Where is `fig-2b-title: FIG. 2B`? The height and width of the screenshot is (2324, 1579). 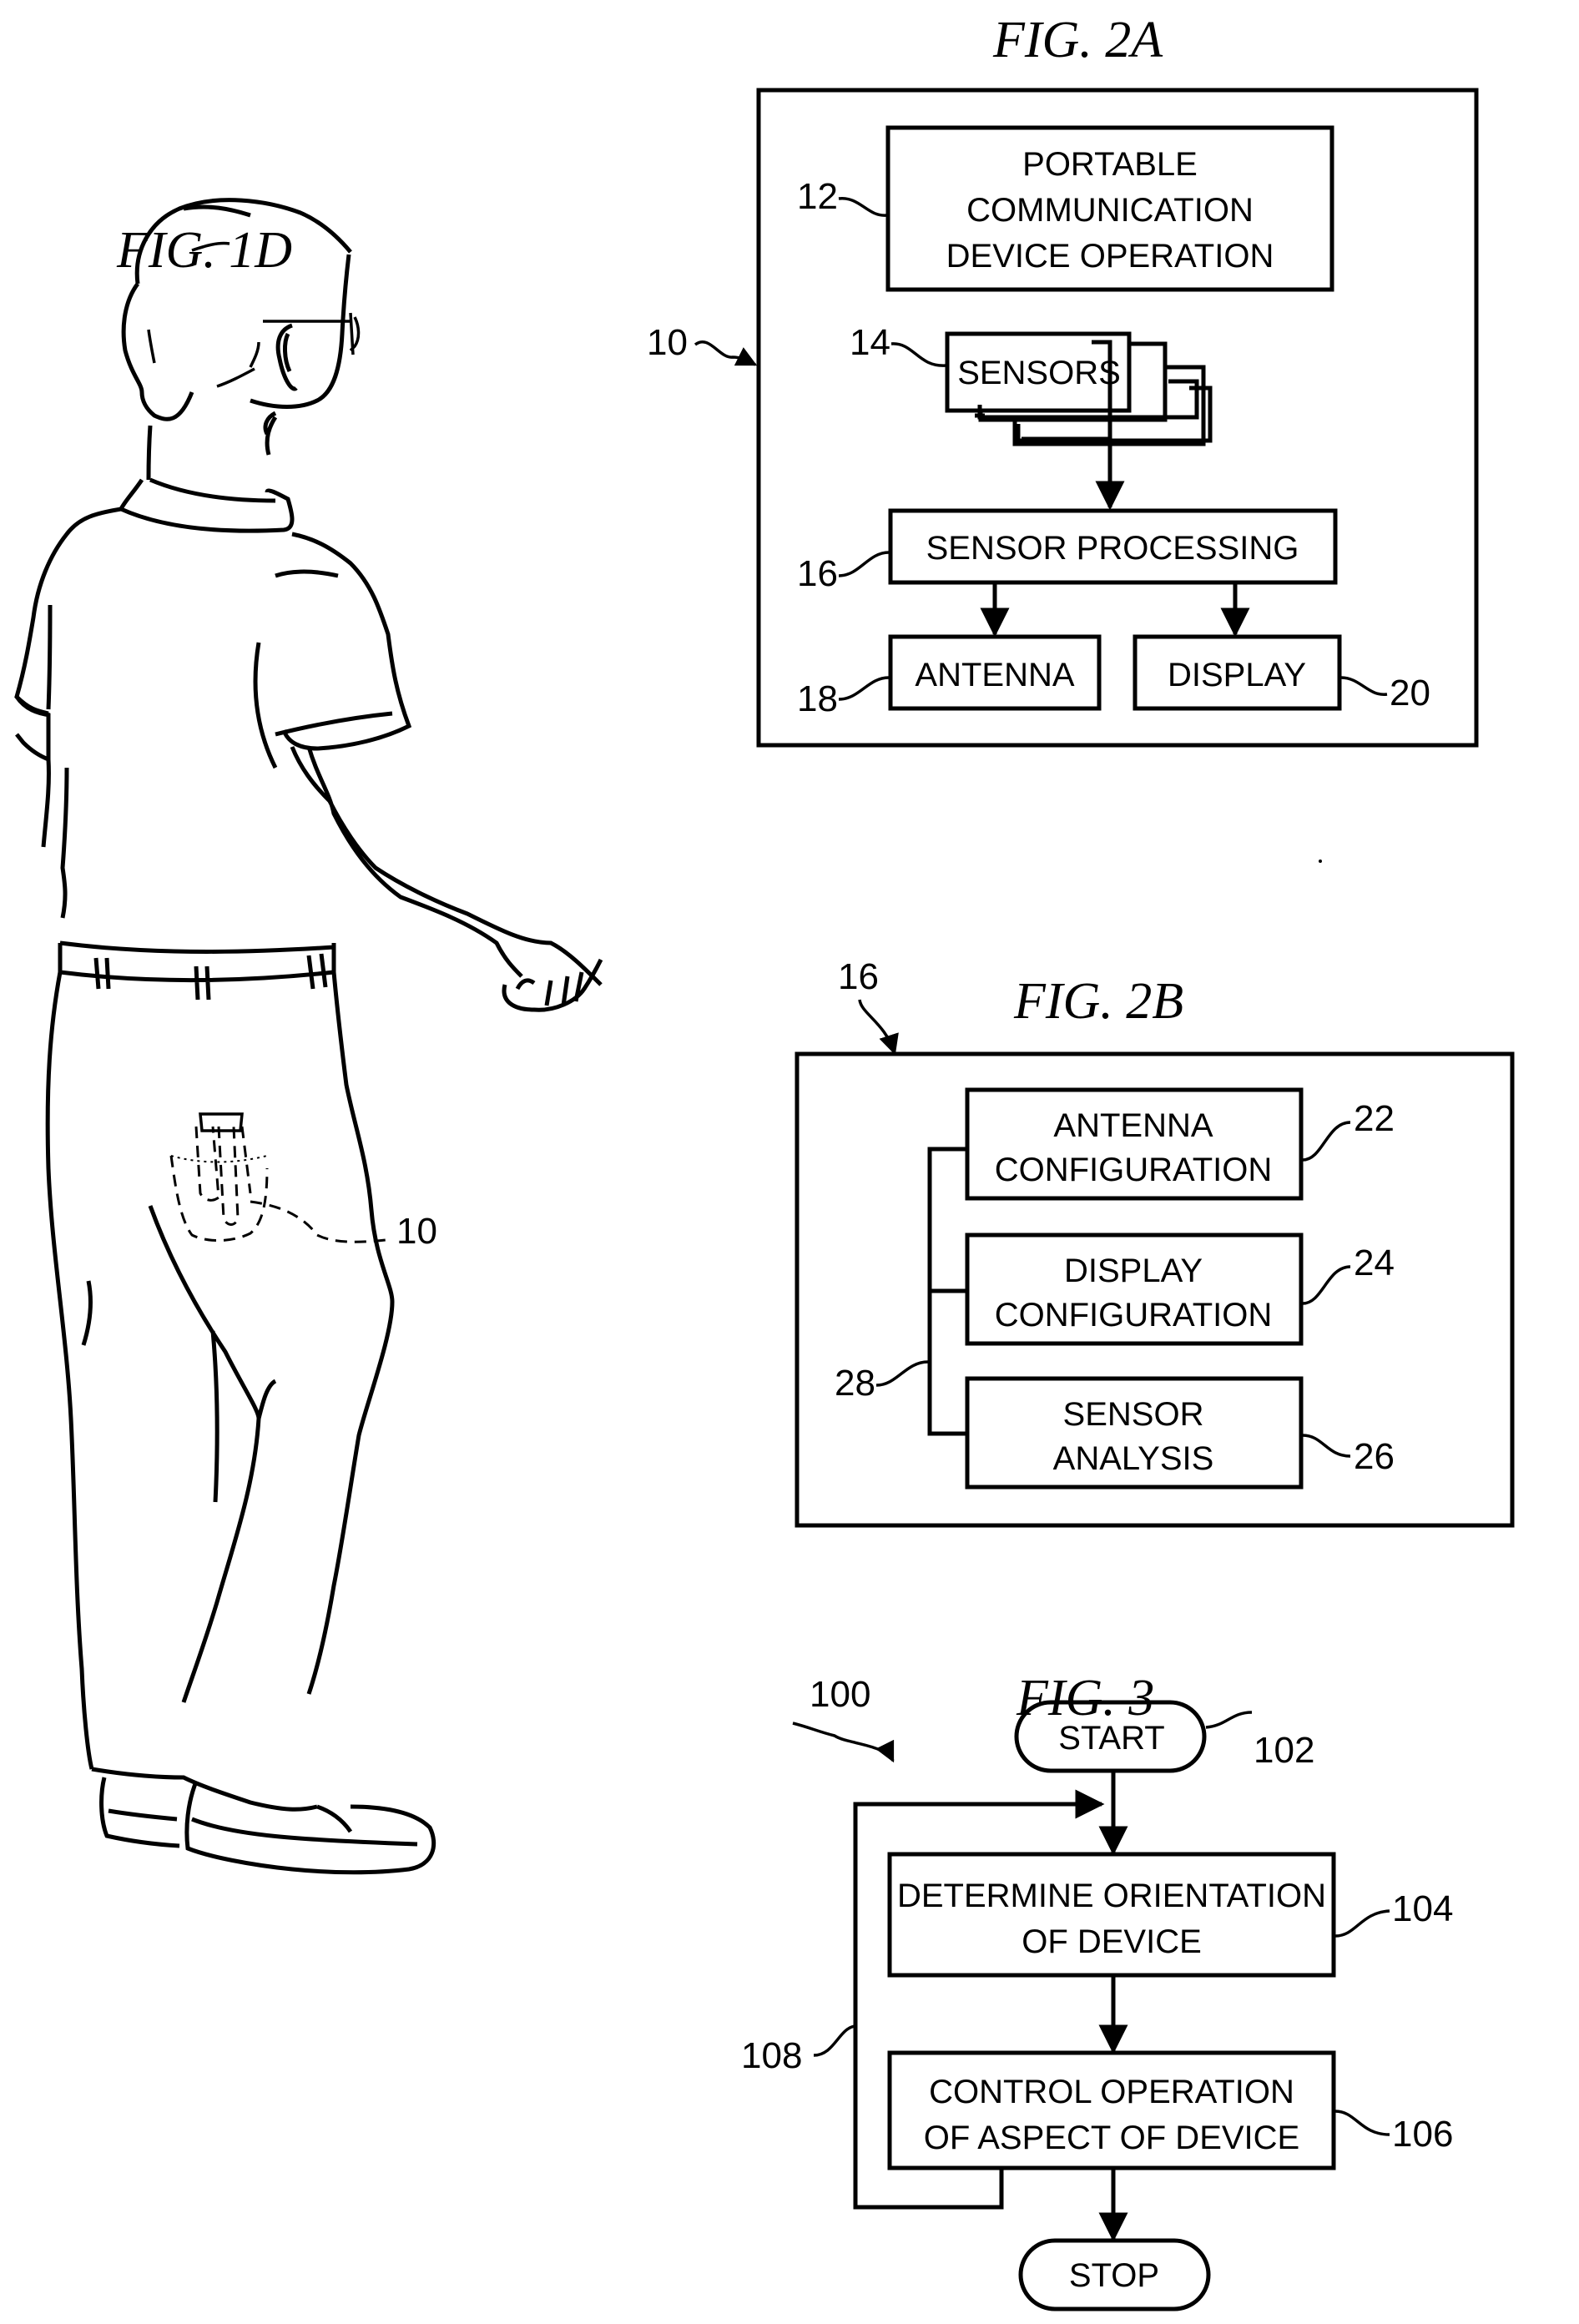 fig-2b-title: FIG. 2B is located at coordinates (1098, 1001).